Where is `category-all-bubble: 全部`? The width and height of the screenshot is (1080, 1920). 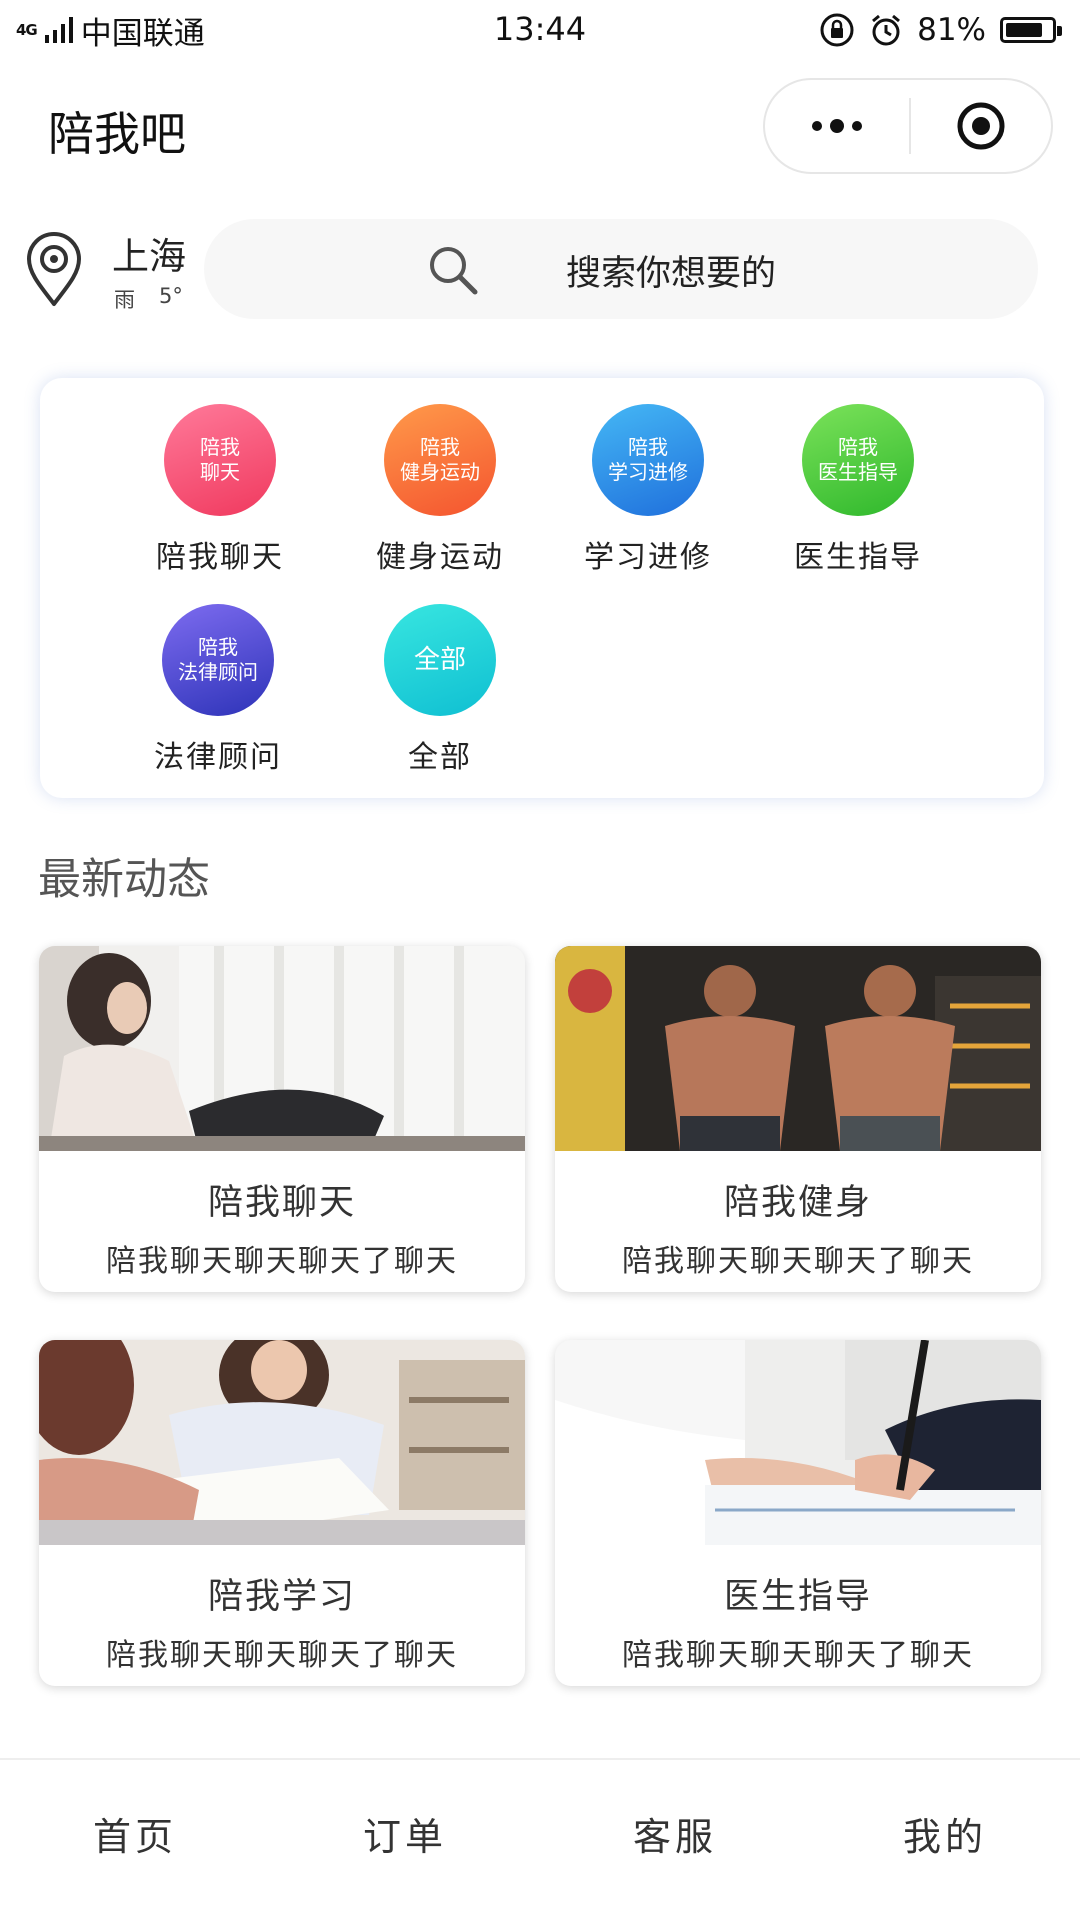 category-all-bubble: 全部 is located at coordinates (440, 660).